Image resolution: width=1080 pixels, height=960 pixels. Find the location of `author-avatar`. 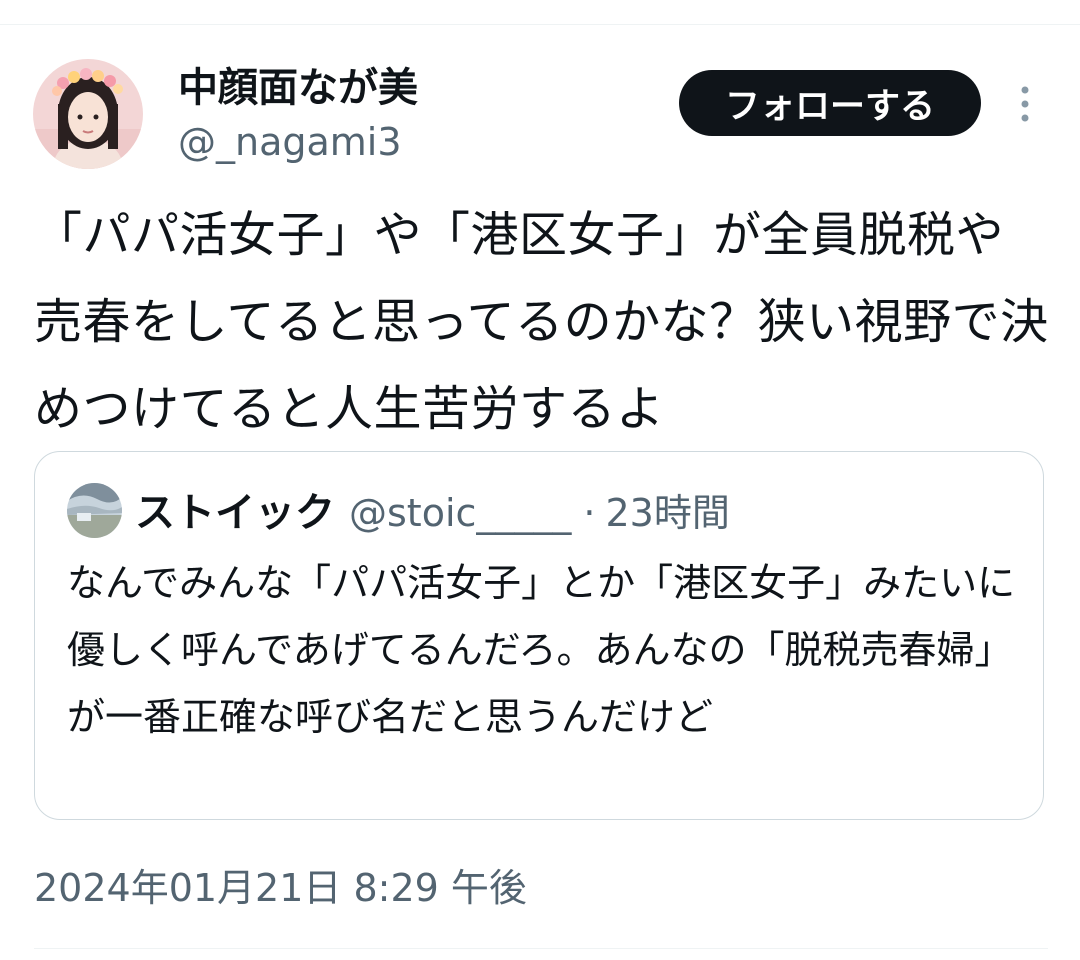

author-avatar is located at coordinates (88, 114).